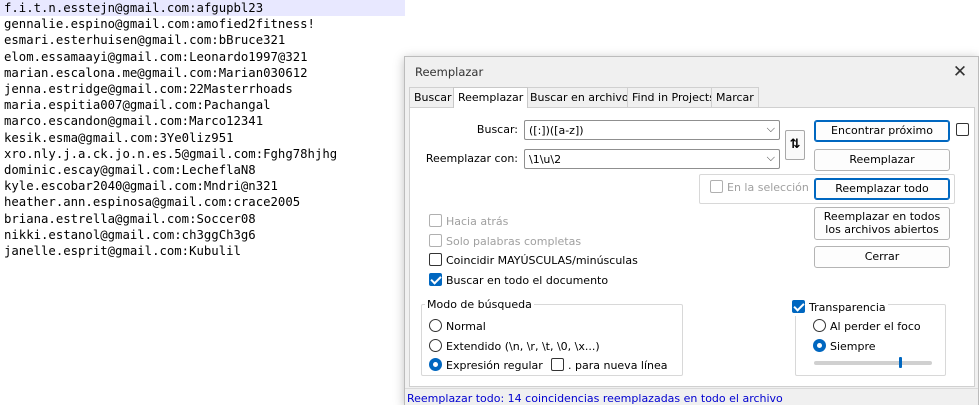 The width and height of the screenshot is (979, 405). Describe the element at coordinates (148, 89) in the screenshot. I see `editor-line: jenna.estridge@gmail.com:22Masterrhoads` at that location.